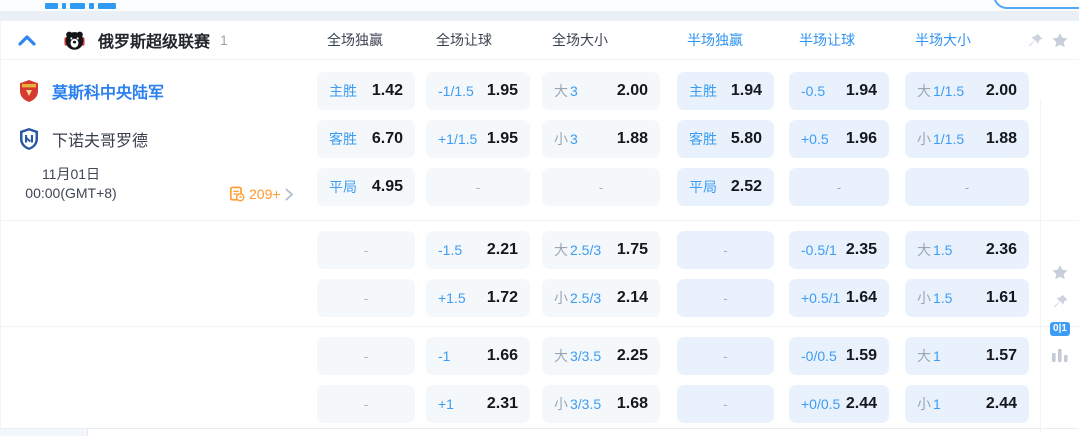  Describe the element at coordinates (478, 250) in the screenshot. I see `odds-cell: -1.5 2.21` at that location.